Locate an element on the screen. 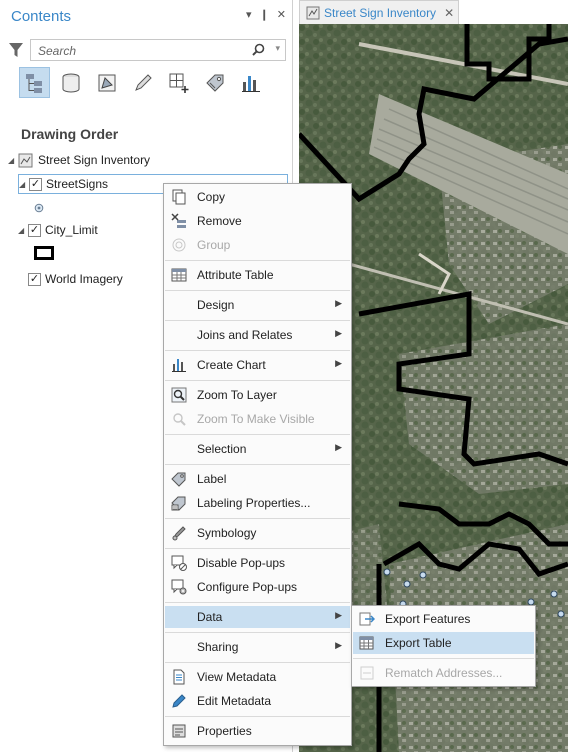 Image resolution: width=568 pixels, height=752 pixels. menu-item-attribute-table: Attribute Table is located at coordinates (257, 275).